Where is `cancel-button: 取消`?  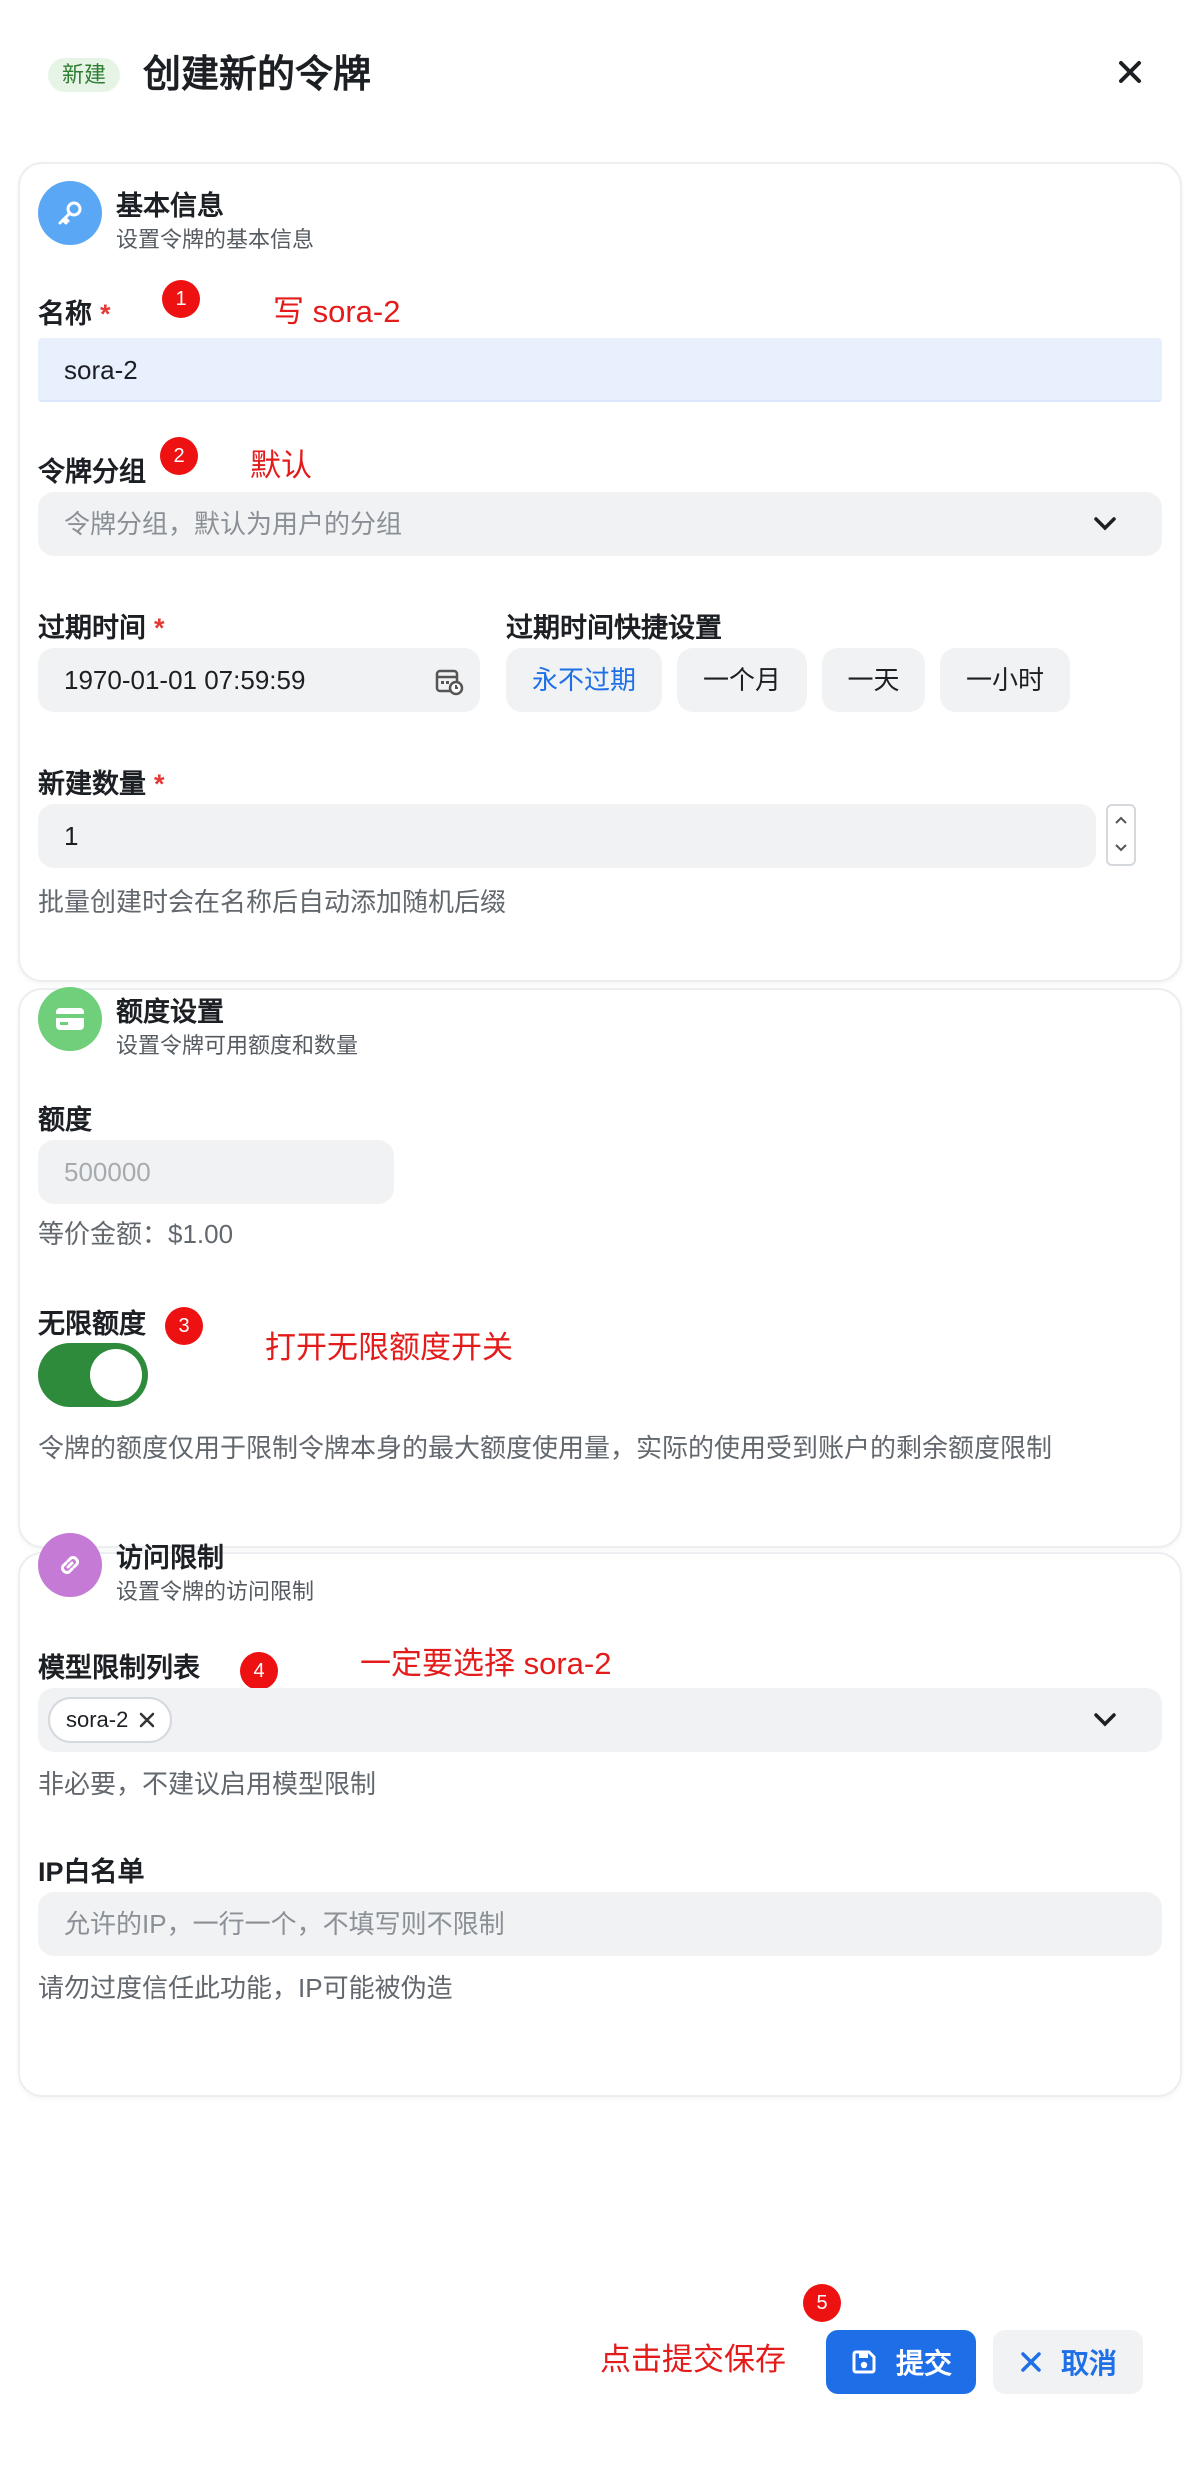 cancel-button: 取消 is located at coordinates (1068, 2362).